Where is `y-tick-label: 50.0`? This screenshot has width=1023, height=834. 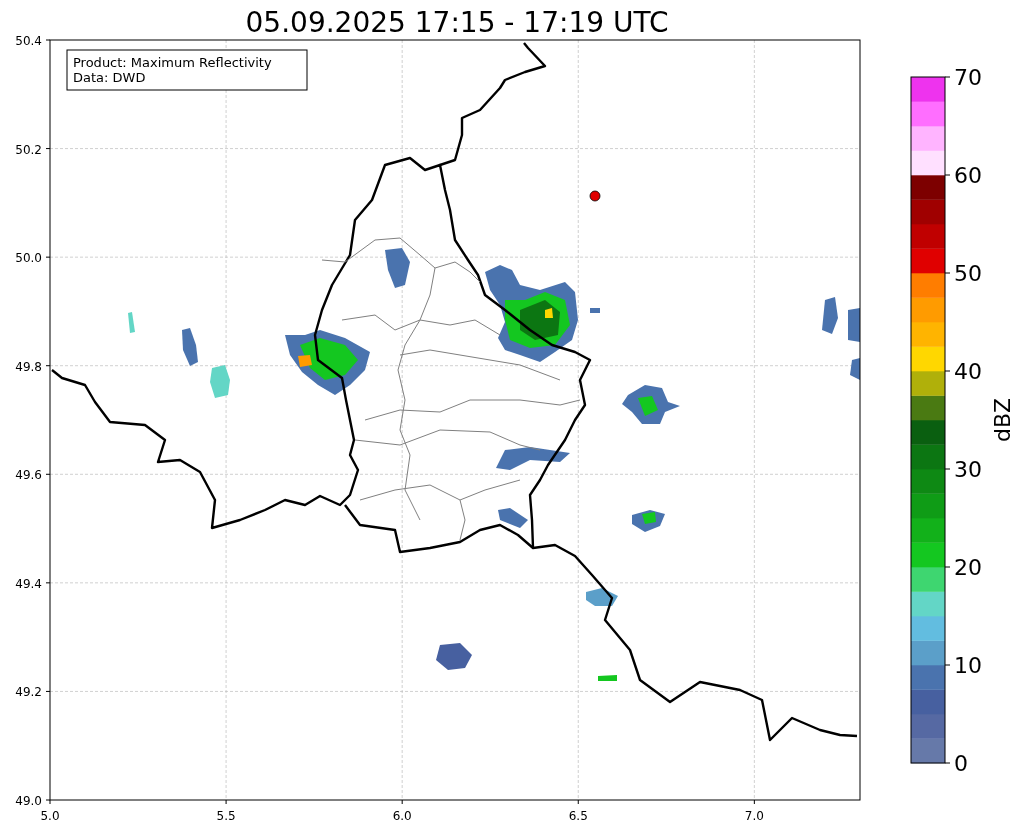 y-tick-label: 50.0 is located at coordinates (28, 258).